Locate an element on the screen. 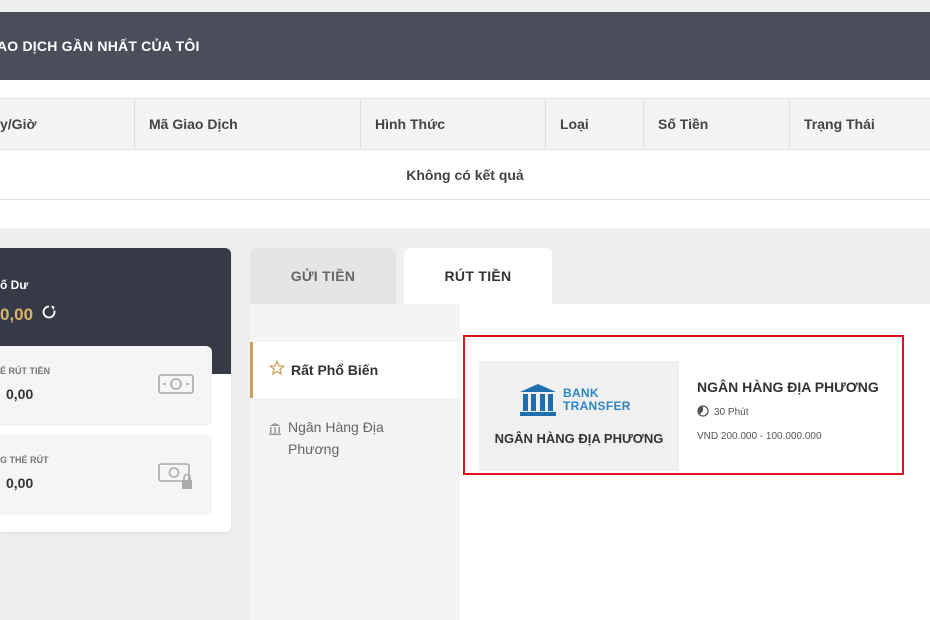 This screenshot has height=620, width=930. amount-range: VND 200.000 - 100.000.000 is located at coordinates (759, 436).